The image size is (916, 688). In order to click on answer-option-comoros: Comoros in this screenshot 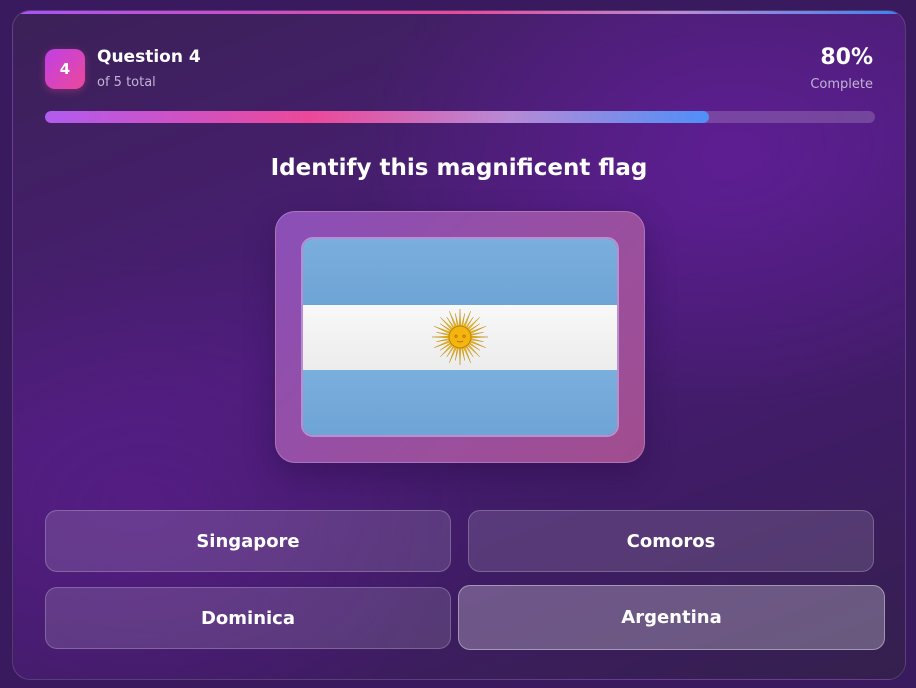, I will do `click(671, 541)`.